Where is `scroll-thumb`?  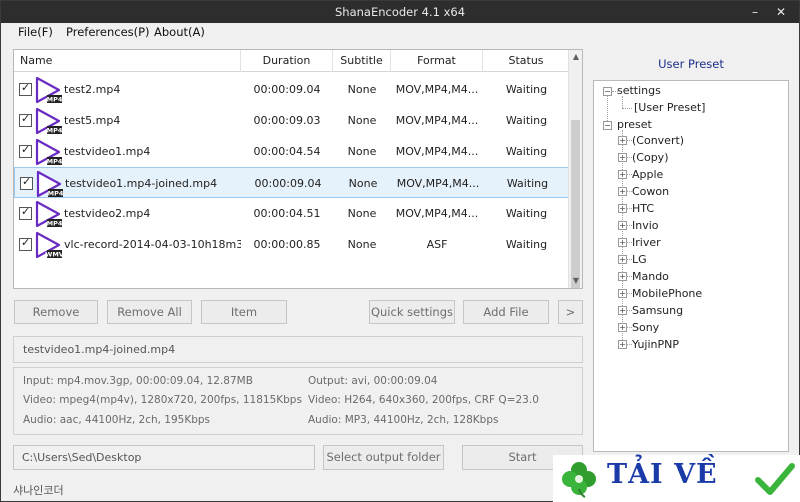 scroll-thumb is located at coordinates (575, 204).